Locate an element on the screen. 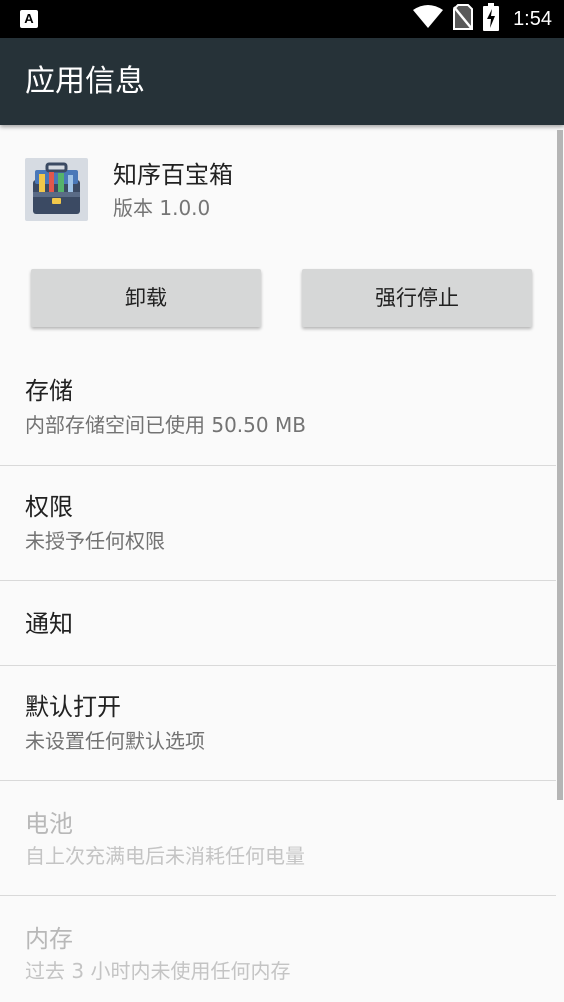 This screenshot has height=1002, width=564. battery-charging-icon is located at coordinates (491, 19).